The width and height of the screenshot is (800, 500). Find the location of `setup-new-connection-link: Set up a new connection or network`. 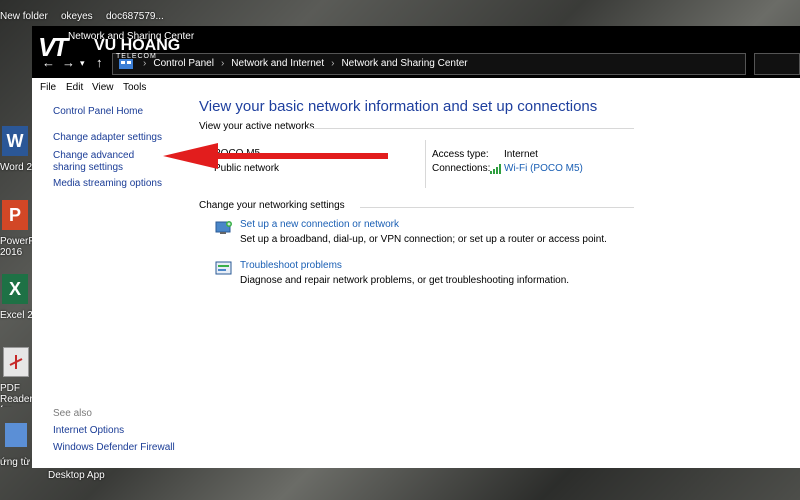

setup-new-connection-link: Set up a new connection or network is located at coordinates (319, 224).